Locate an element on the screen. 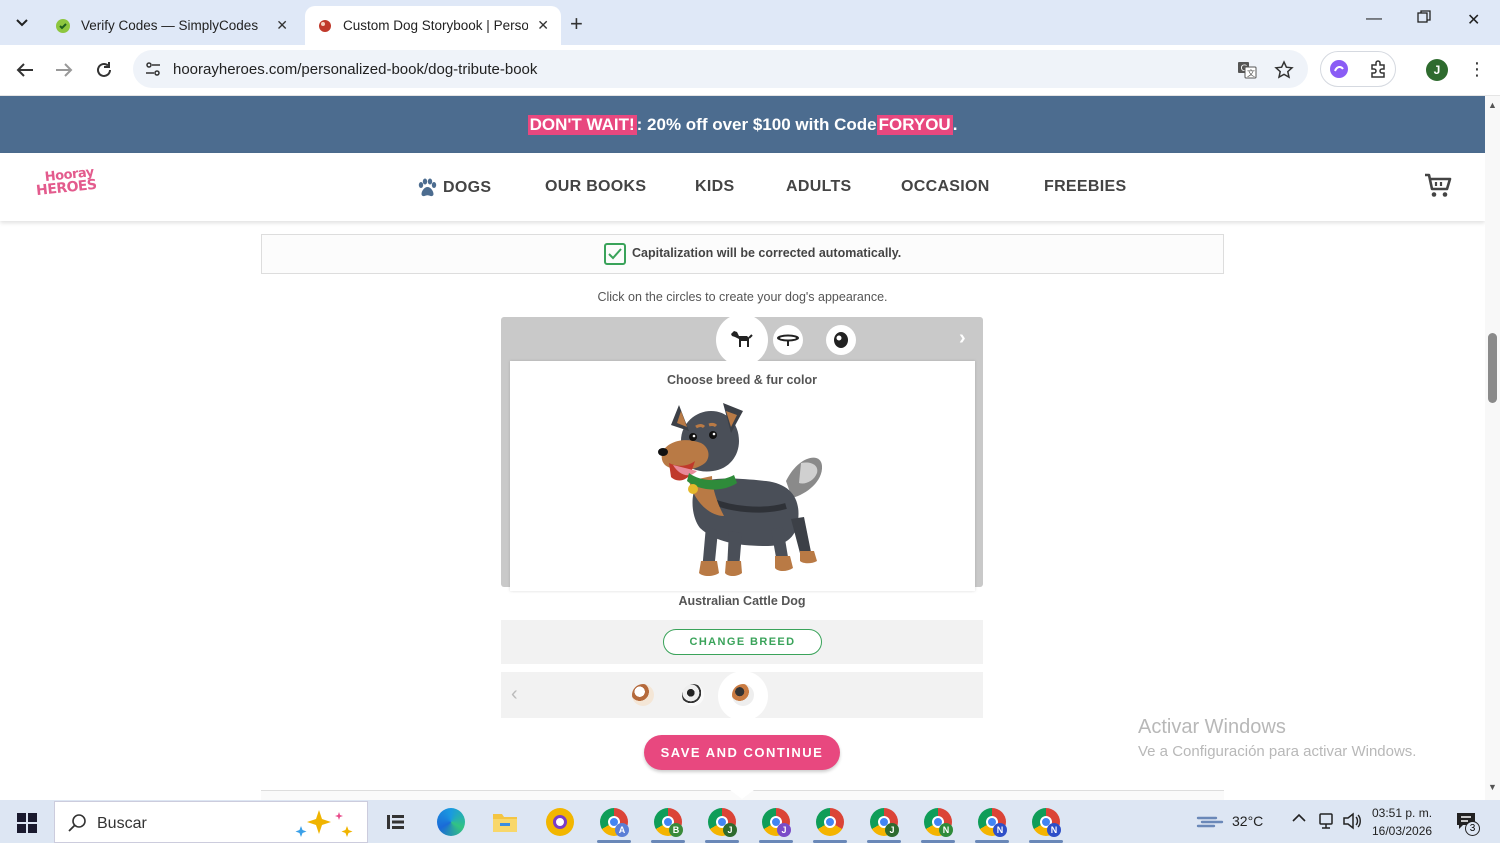  nav-dogs: DOGS is located at coordinates (454, 187).